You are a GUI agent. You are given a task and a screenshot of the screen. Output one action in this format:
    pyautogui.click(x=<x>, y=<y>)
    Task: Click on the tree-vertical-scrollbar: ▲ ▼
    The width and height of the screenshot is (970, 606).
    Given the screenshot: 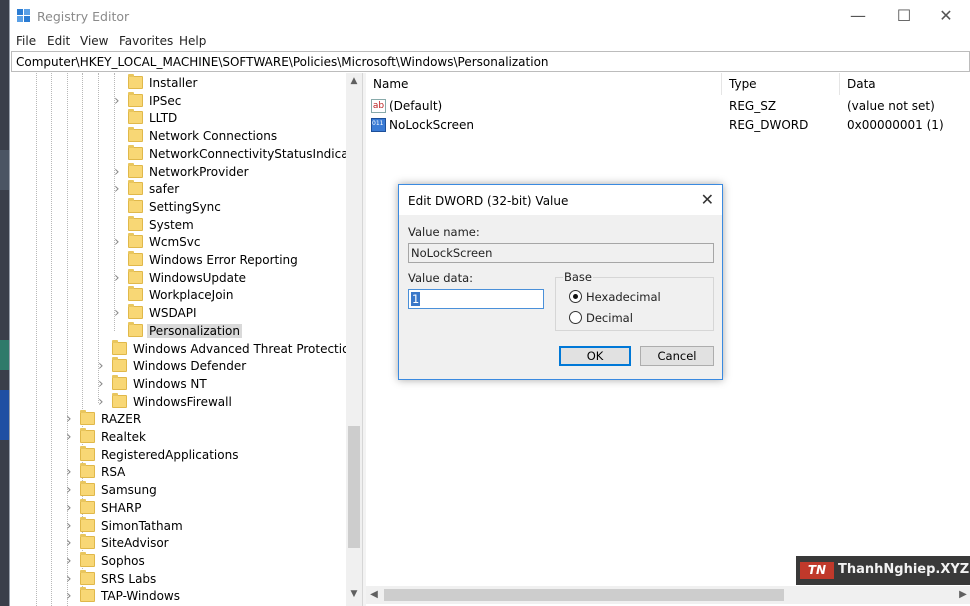 What is the action you would take?
    pyautogui.click(x=354, y=339)
    